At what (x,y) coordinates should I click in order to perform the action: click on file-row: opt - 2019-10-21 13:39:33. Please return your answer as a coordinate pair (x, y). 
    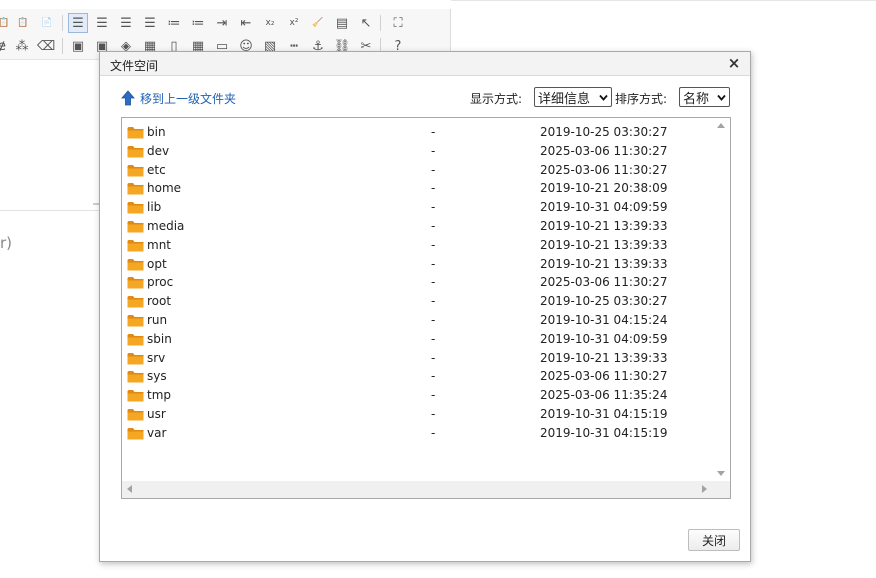
    Looking at the image, I should click on (418, 264).